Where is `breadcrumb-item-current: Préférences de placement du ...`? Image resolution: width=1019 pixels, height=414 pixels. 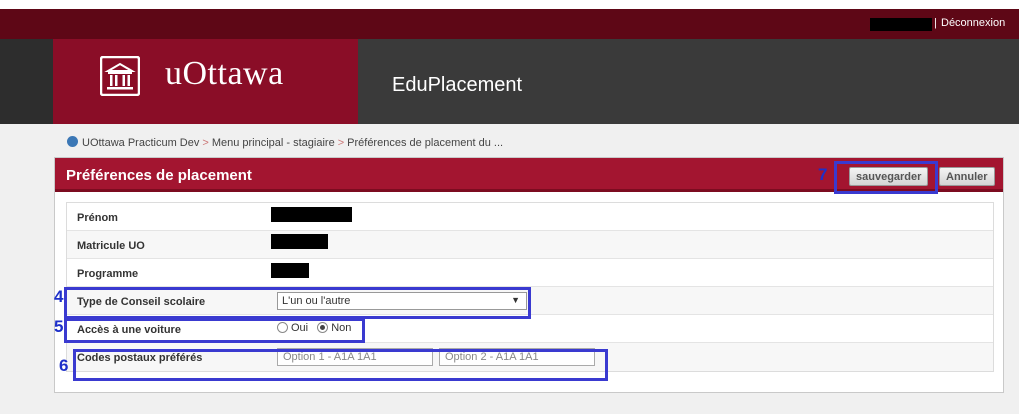 breadcrumb-item-current: Préférences de placement du ... is located at coordinates (425, 143).